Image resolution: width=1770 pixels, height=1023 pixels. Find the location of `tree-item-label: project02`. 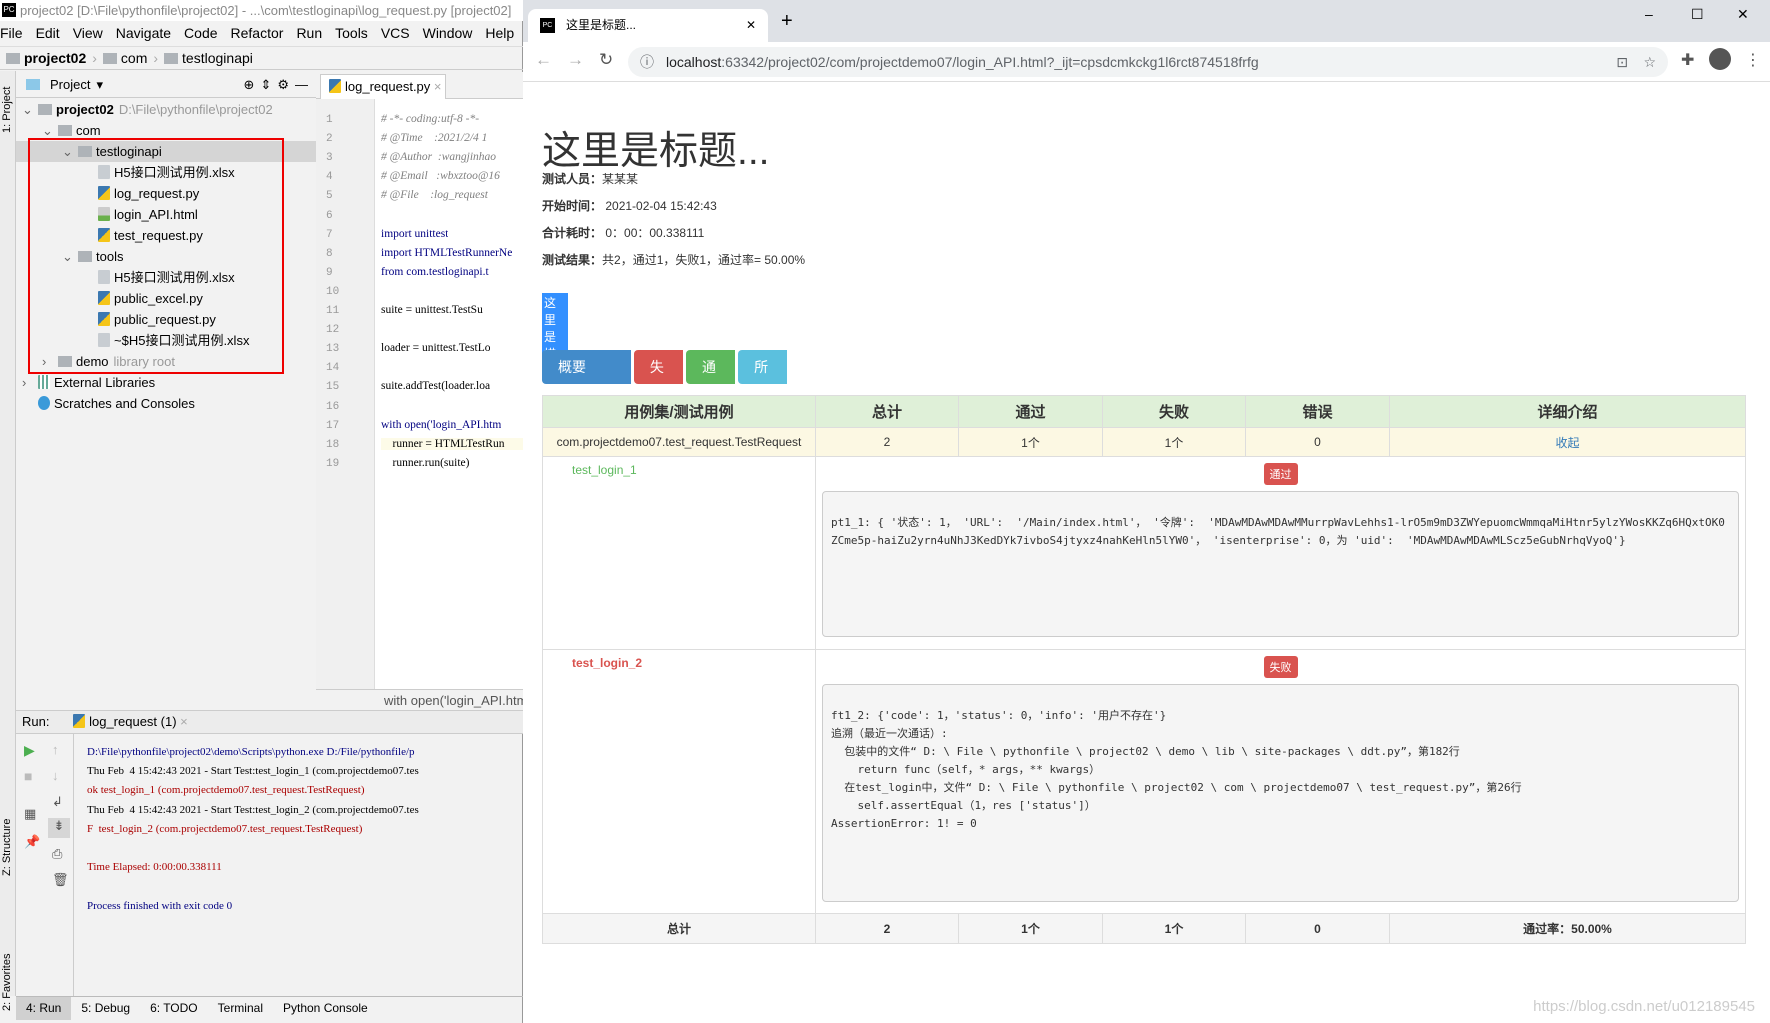

tree-item-label: project02 is located at coordinates (85, 109).